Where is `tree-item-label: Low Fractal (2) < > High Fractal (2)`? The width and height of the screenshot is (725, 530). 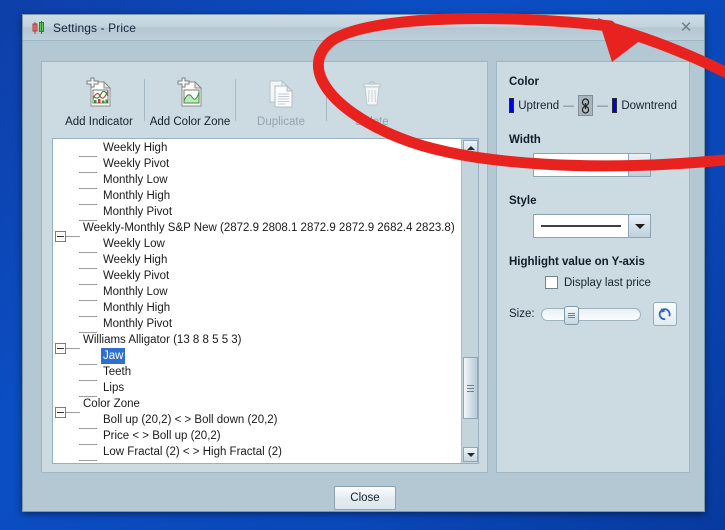 tree-item-label: Low Fractal (2) < > High Fractal (2) is located at coordinates (192, 452).